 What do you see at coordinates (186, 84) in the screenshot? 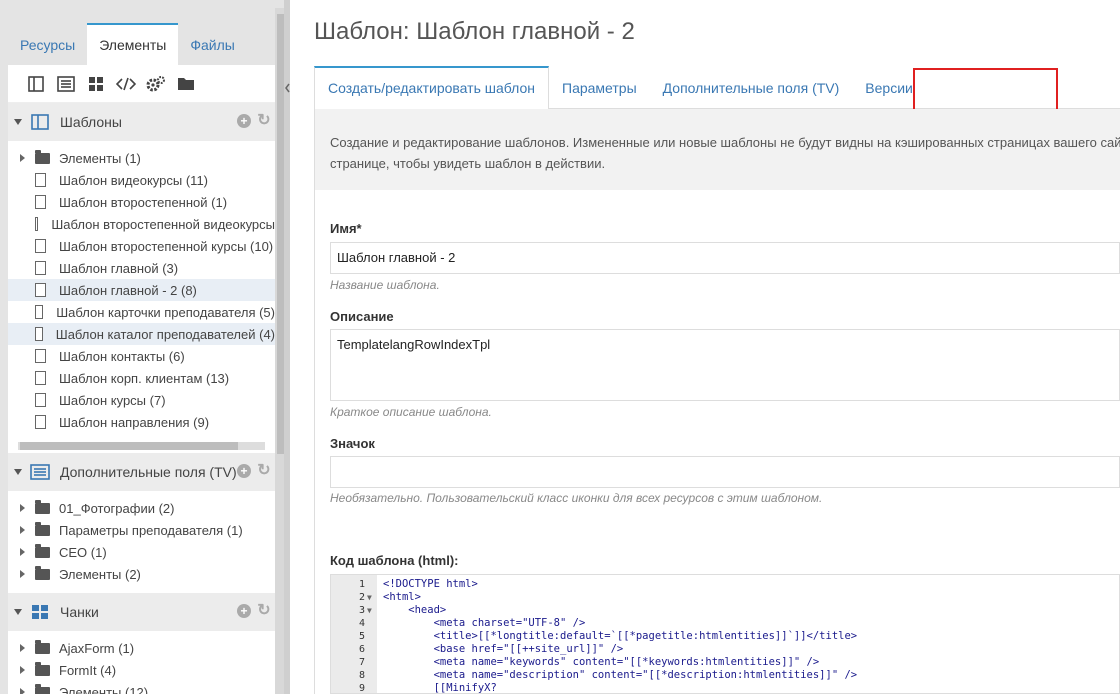
I see `category-icon` at bounding box center [186, 84].